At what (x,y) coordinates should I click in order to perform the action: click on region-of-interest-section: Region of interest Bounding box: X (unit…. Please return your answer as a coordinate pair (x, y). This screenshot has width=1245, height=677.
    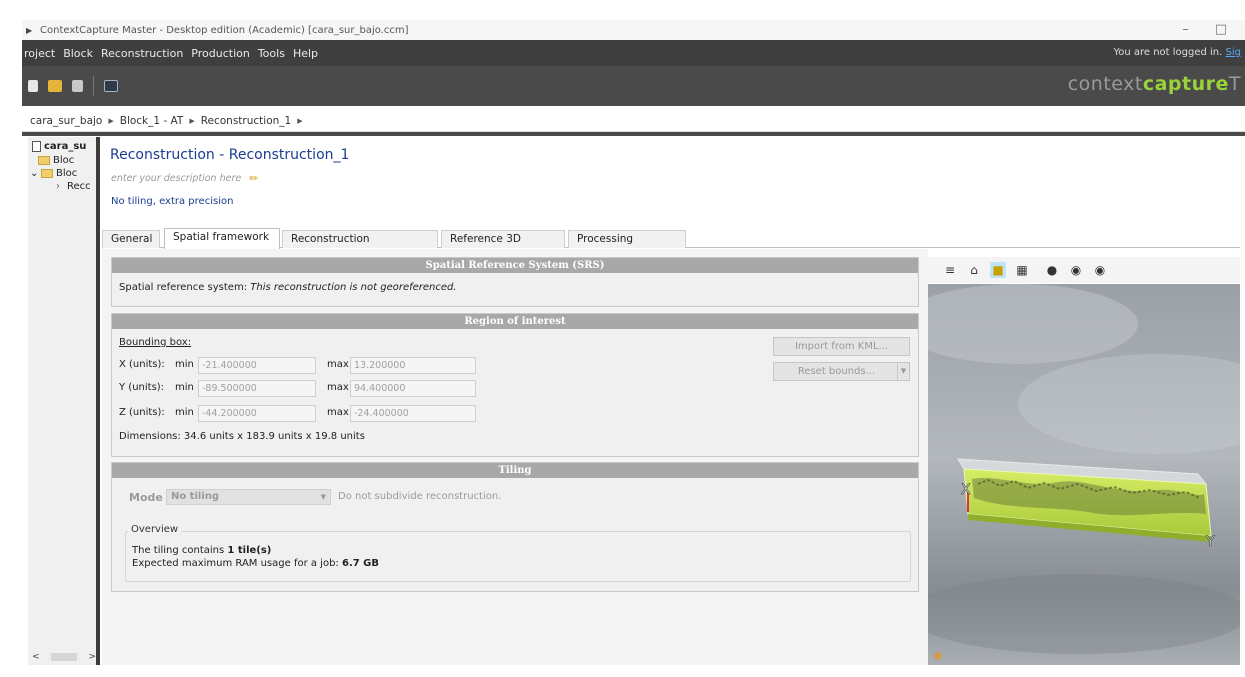
    Looking at the image, I should click on (515, 385).